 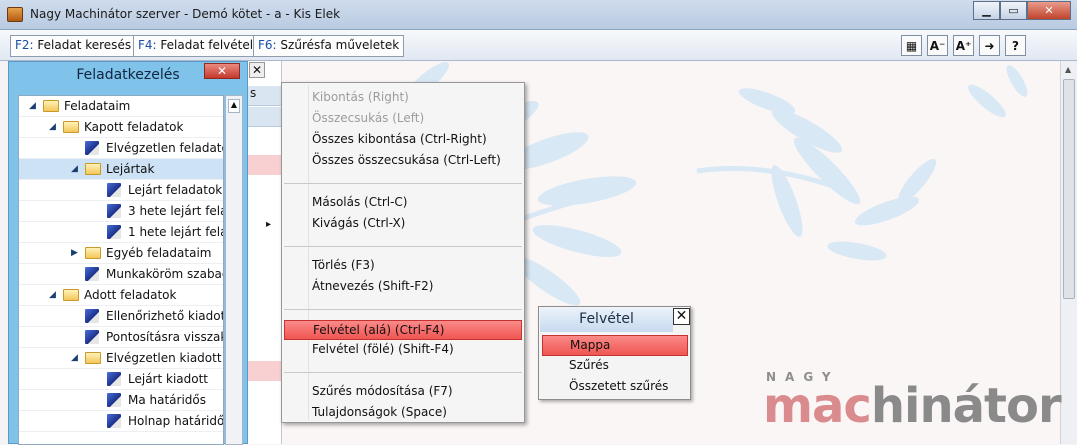 What do you see at coordinates (399, 141) in the screenshot?
I see `menu-item: Összes kibontása (Ctrl-Right)` at bounding box center [399, 141].